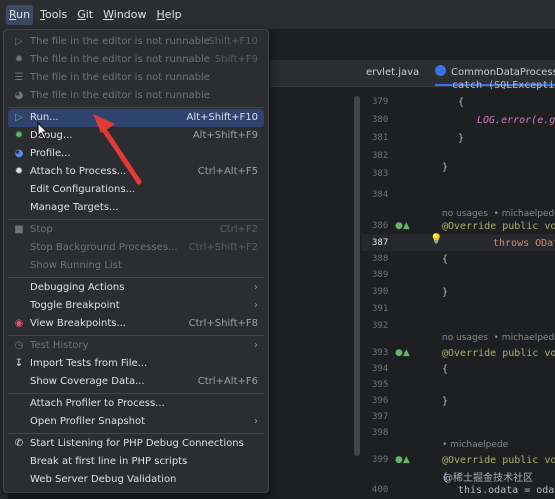 Image resolution: width=555 pixels, height=499 pixels. I want to click on mouse-cursor-icon, so click(43, 131).